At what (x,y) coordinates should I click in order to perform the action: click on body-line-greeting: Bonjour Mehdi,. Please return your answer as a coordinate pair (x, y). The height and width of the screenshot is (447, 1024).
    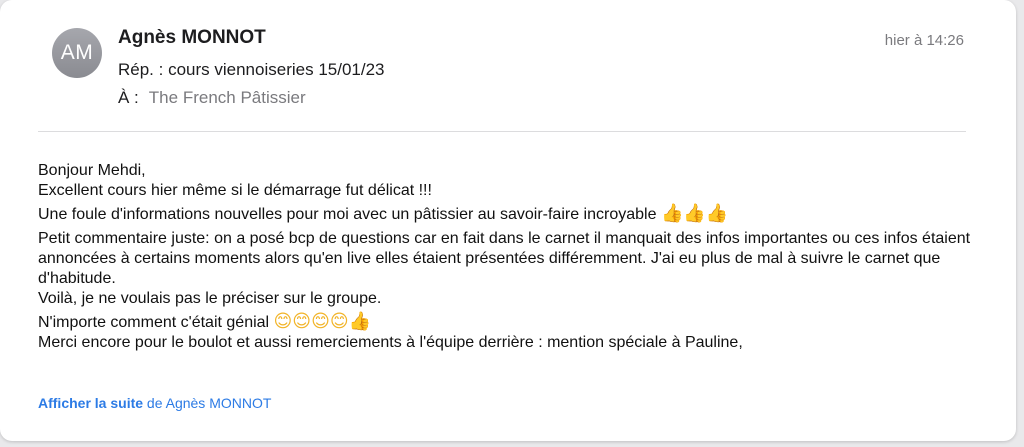
    Looking at the image, I should click on (92, 170).